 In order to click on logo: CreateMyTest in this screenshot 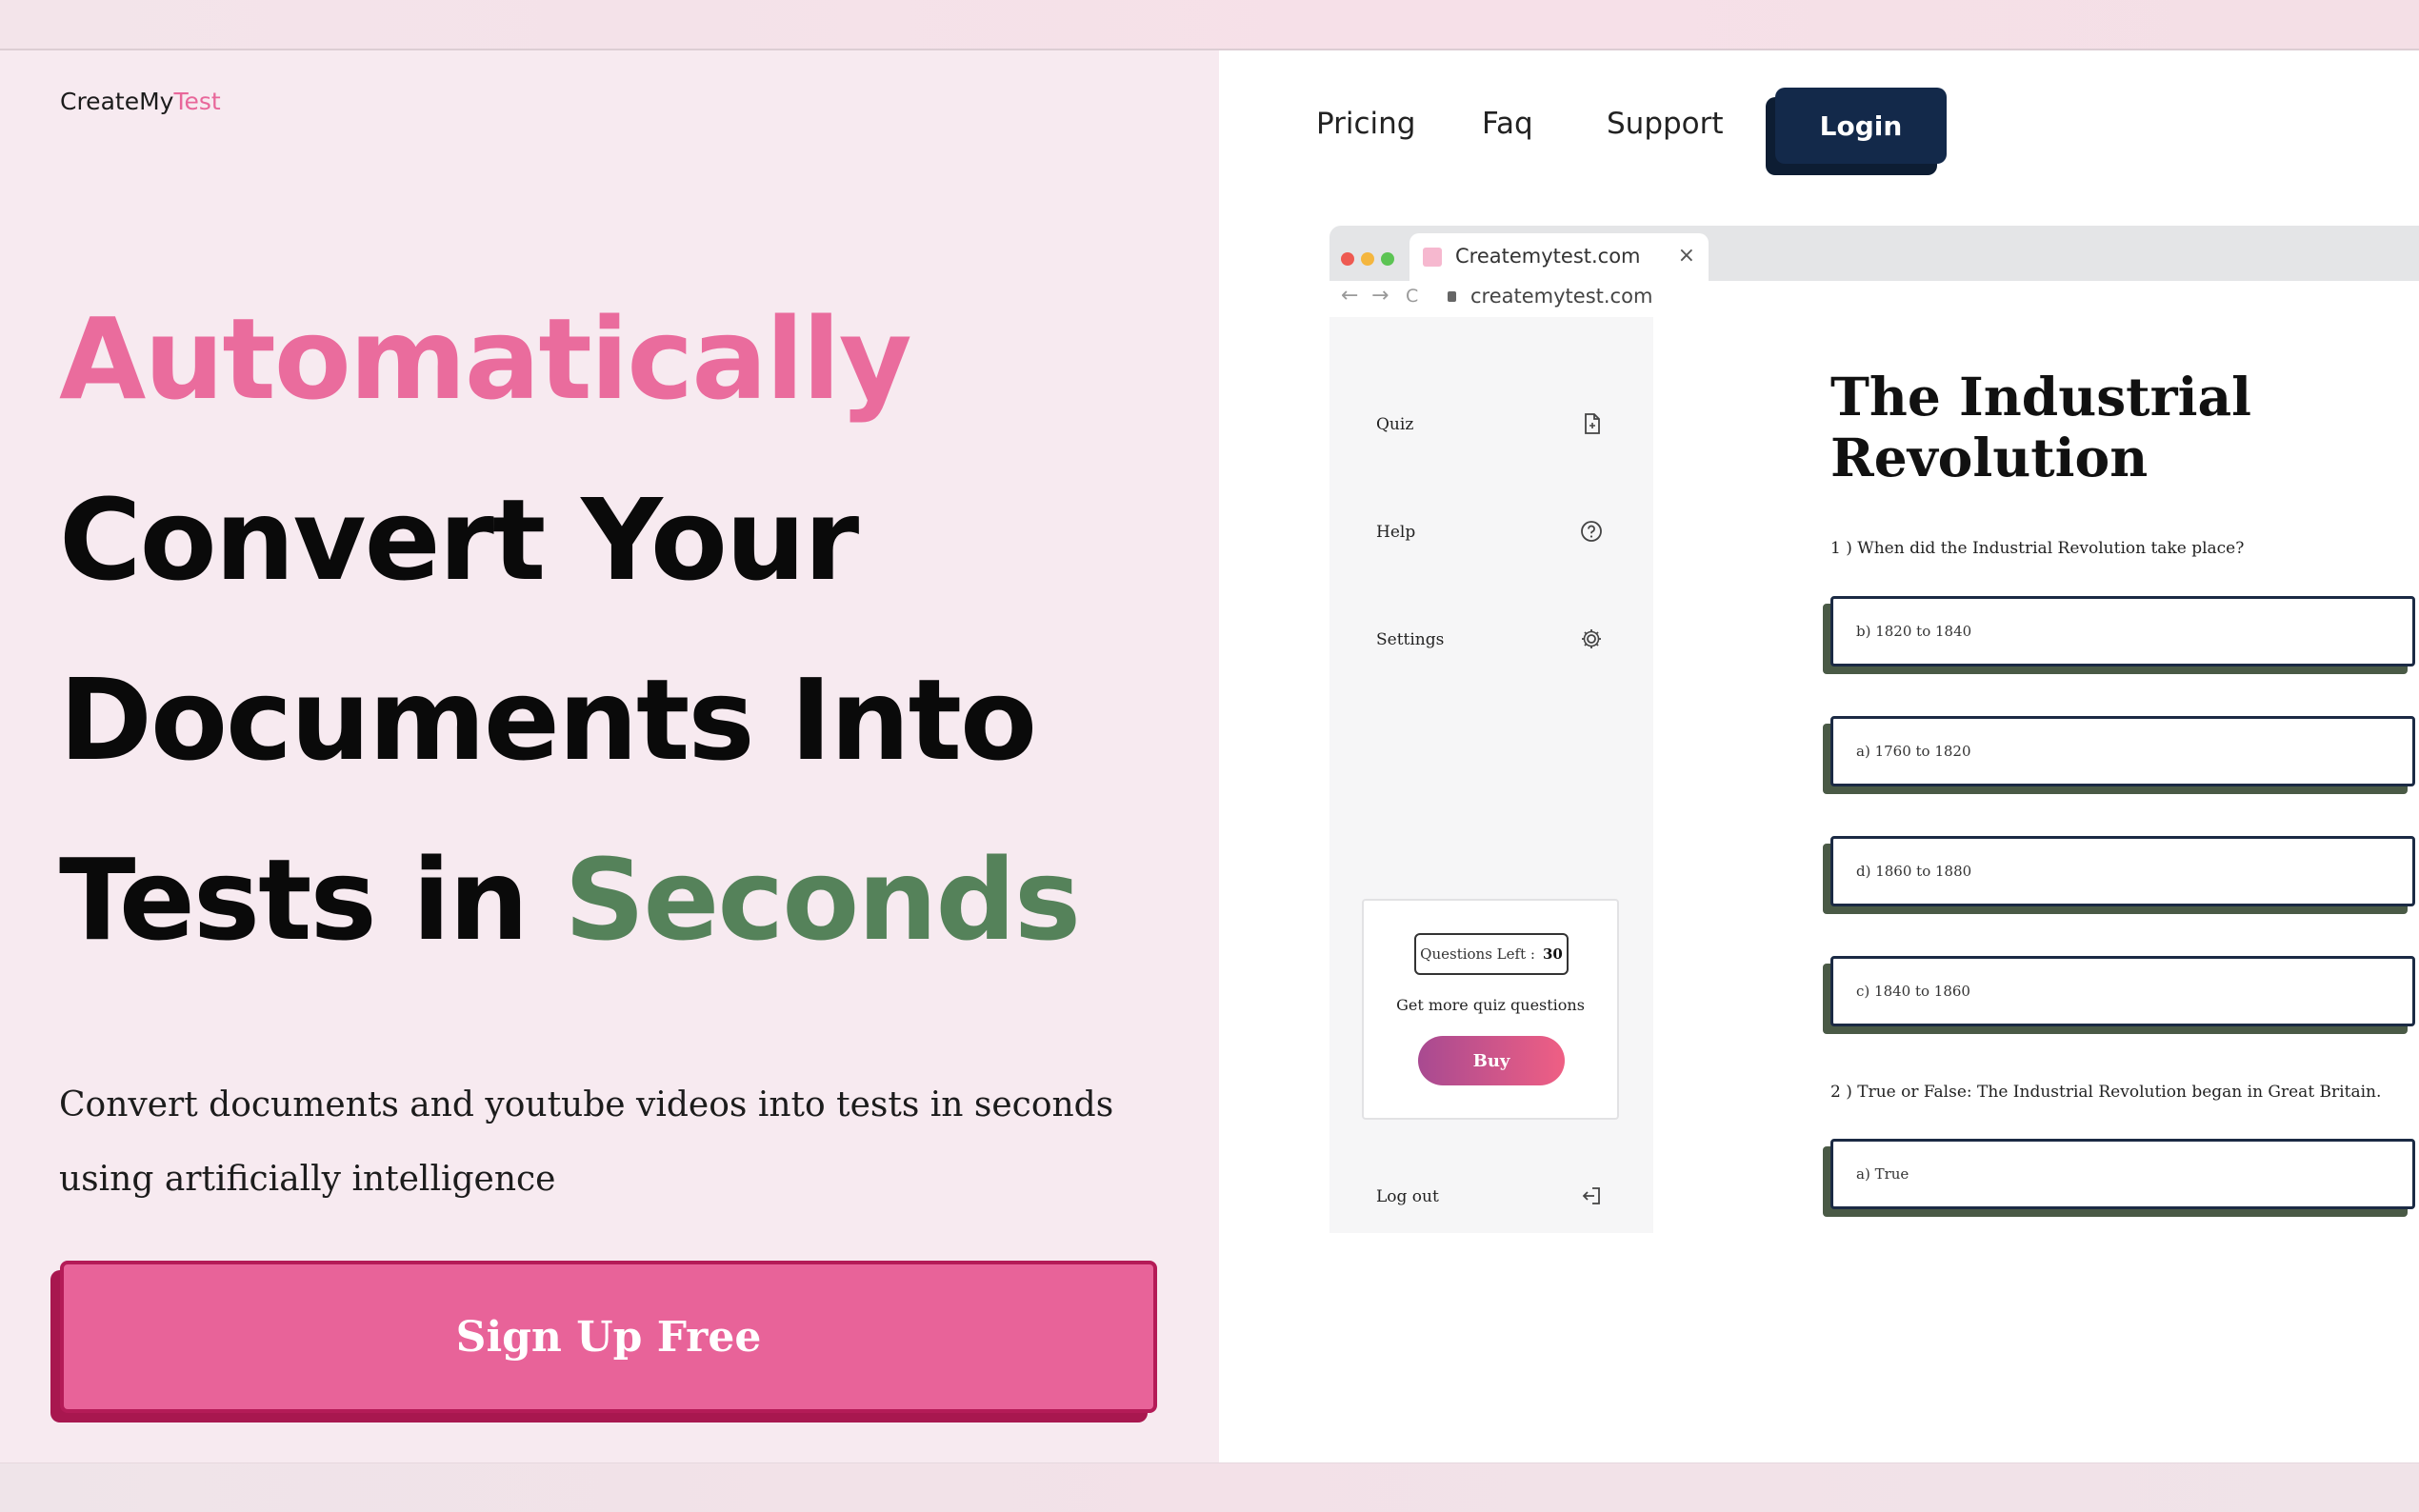, I will do `click(140, 101)`.